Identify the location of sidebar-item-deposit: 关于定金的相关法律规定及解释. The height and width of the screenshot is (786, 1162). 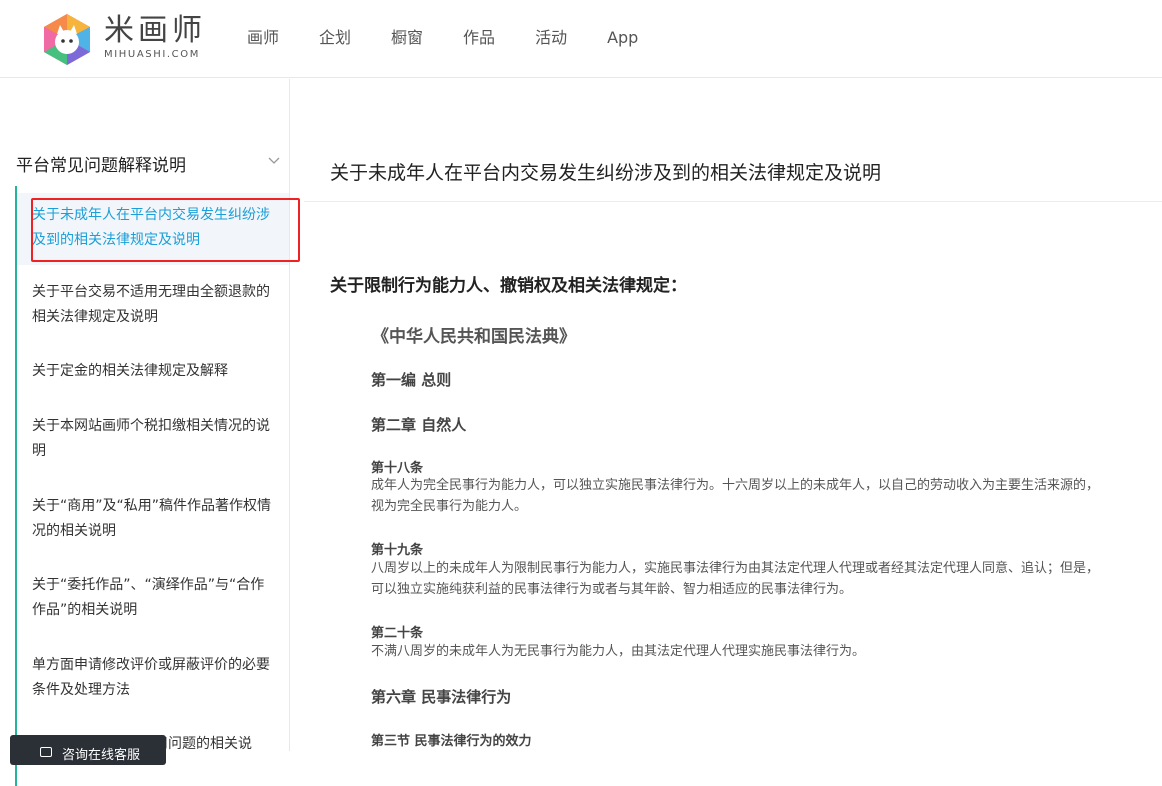
(153, 371).